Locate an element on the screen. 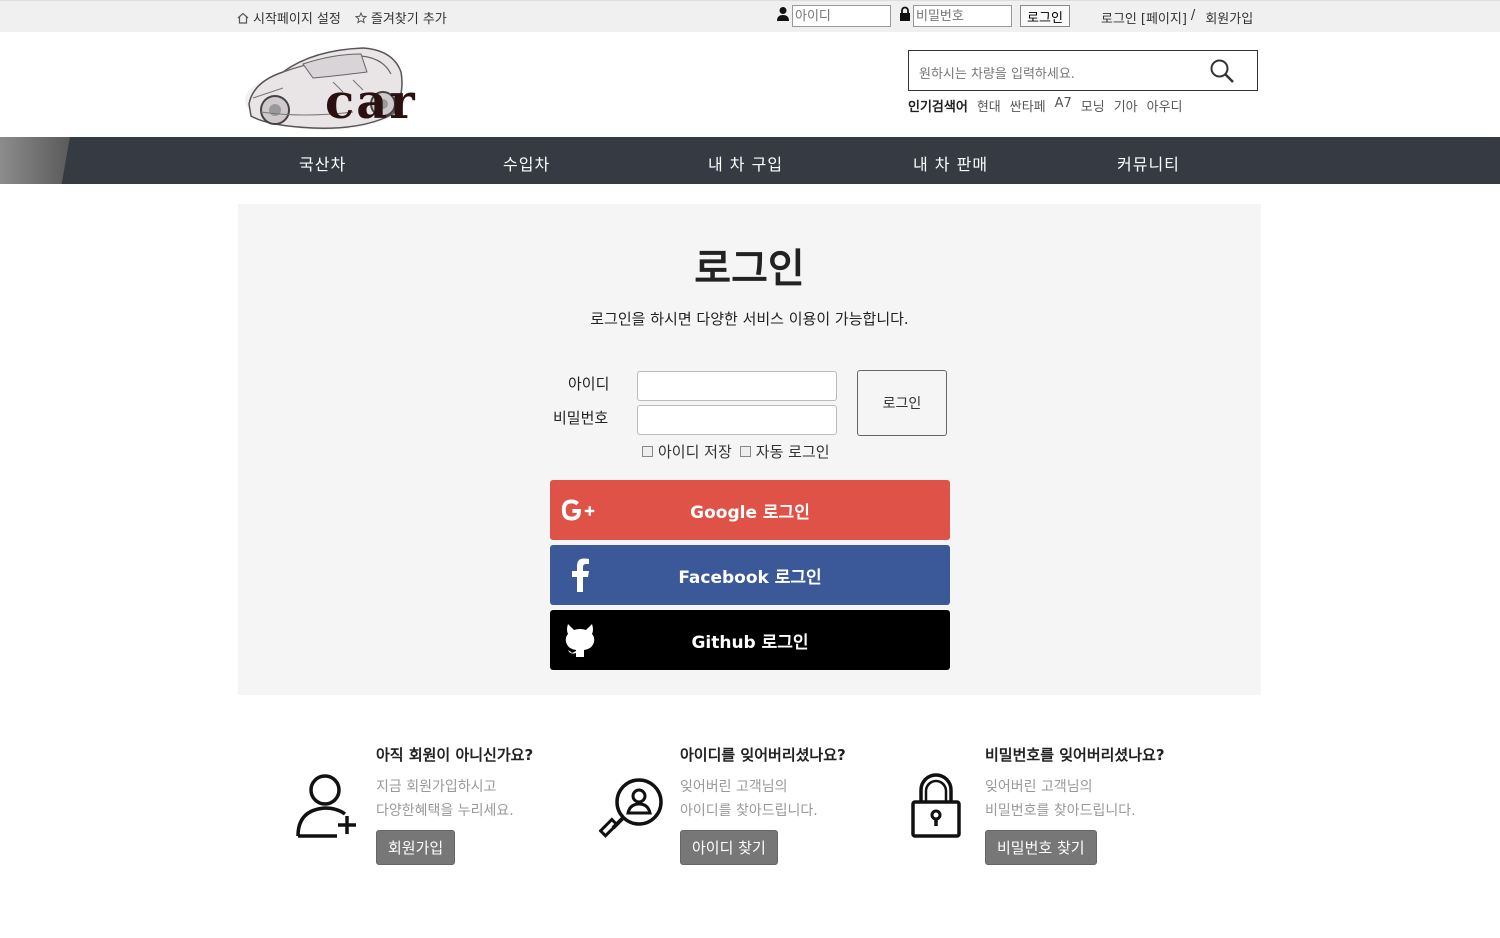 This screenshot has height=938, width=1500. user-icon is located at coordinates (783, 16).